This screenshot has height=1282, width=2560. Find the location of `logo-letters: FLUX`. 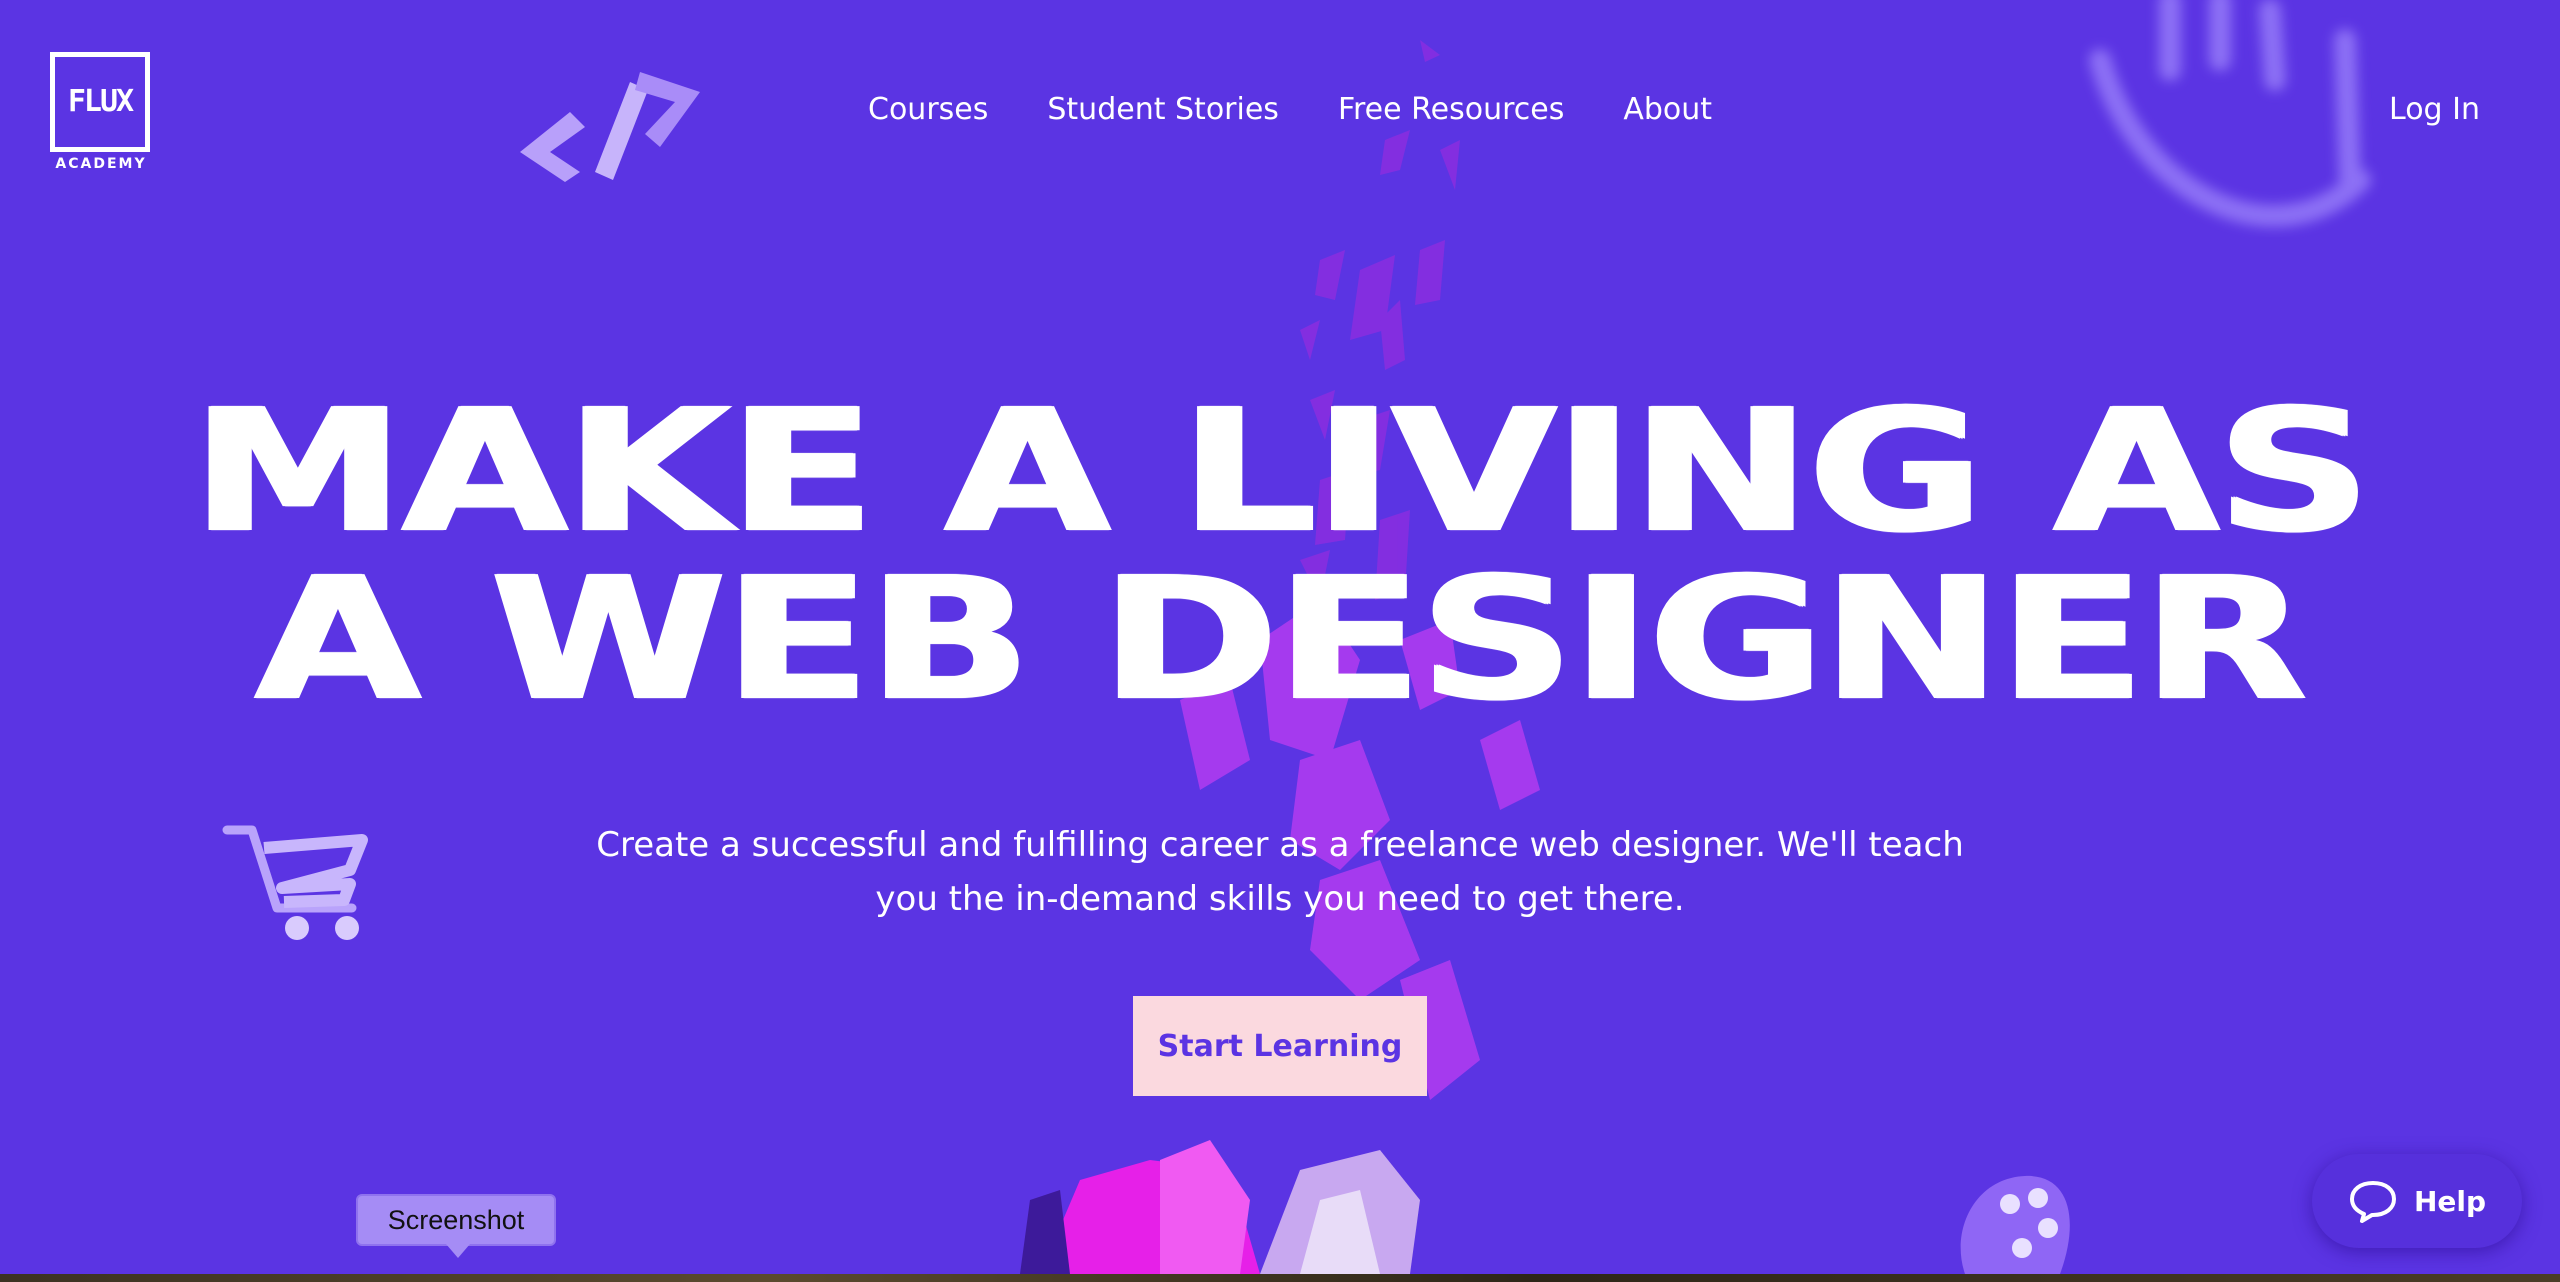

logo-letters: FLUX is located at coordinates (100, 101).